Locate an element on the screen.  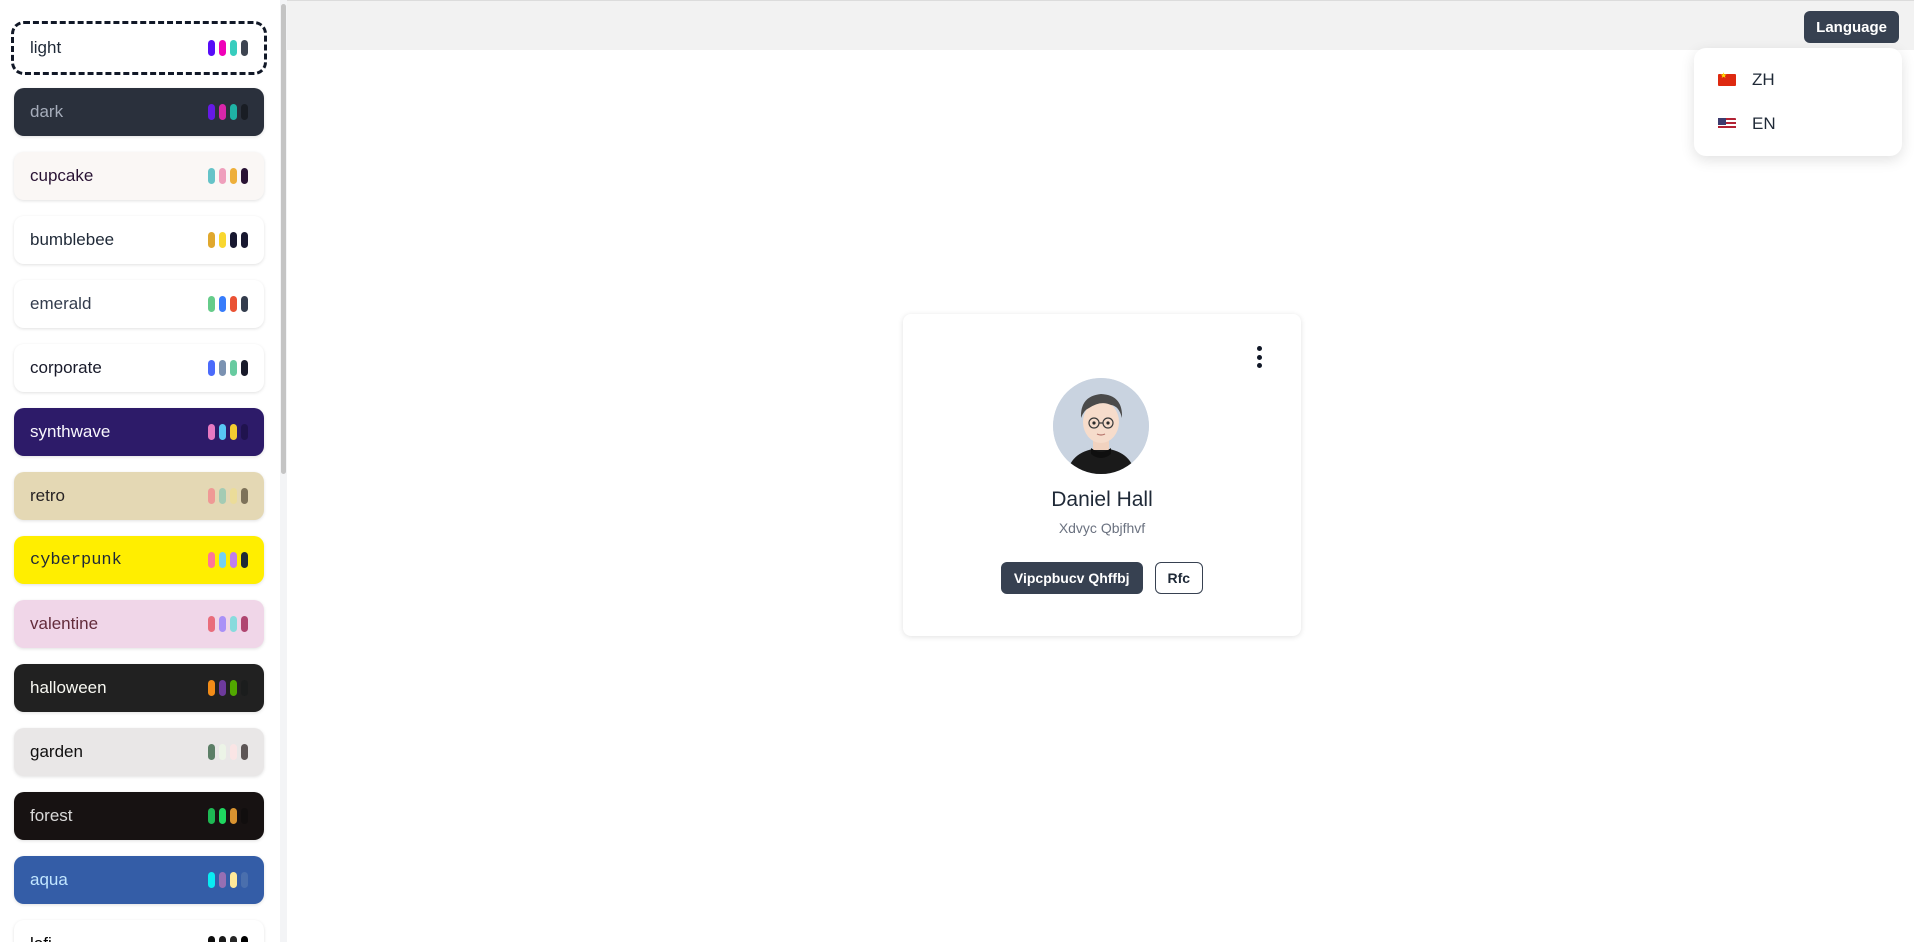
profile-actions: Vipcpbucv Qhffbj Rfc is located at coordinates (1102, 578).